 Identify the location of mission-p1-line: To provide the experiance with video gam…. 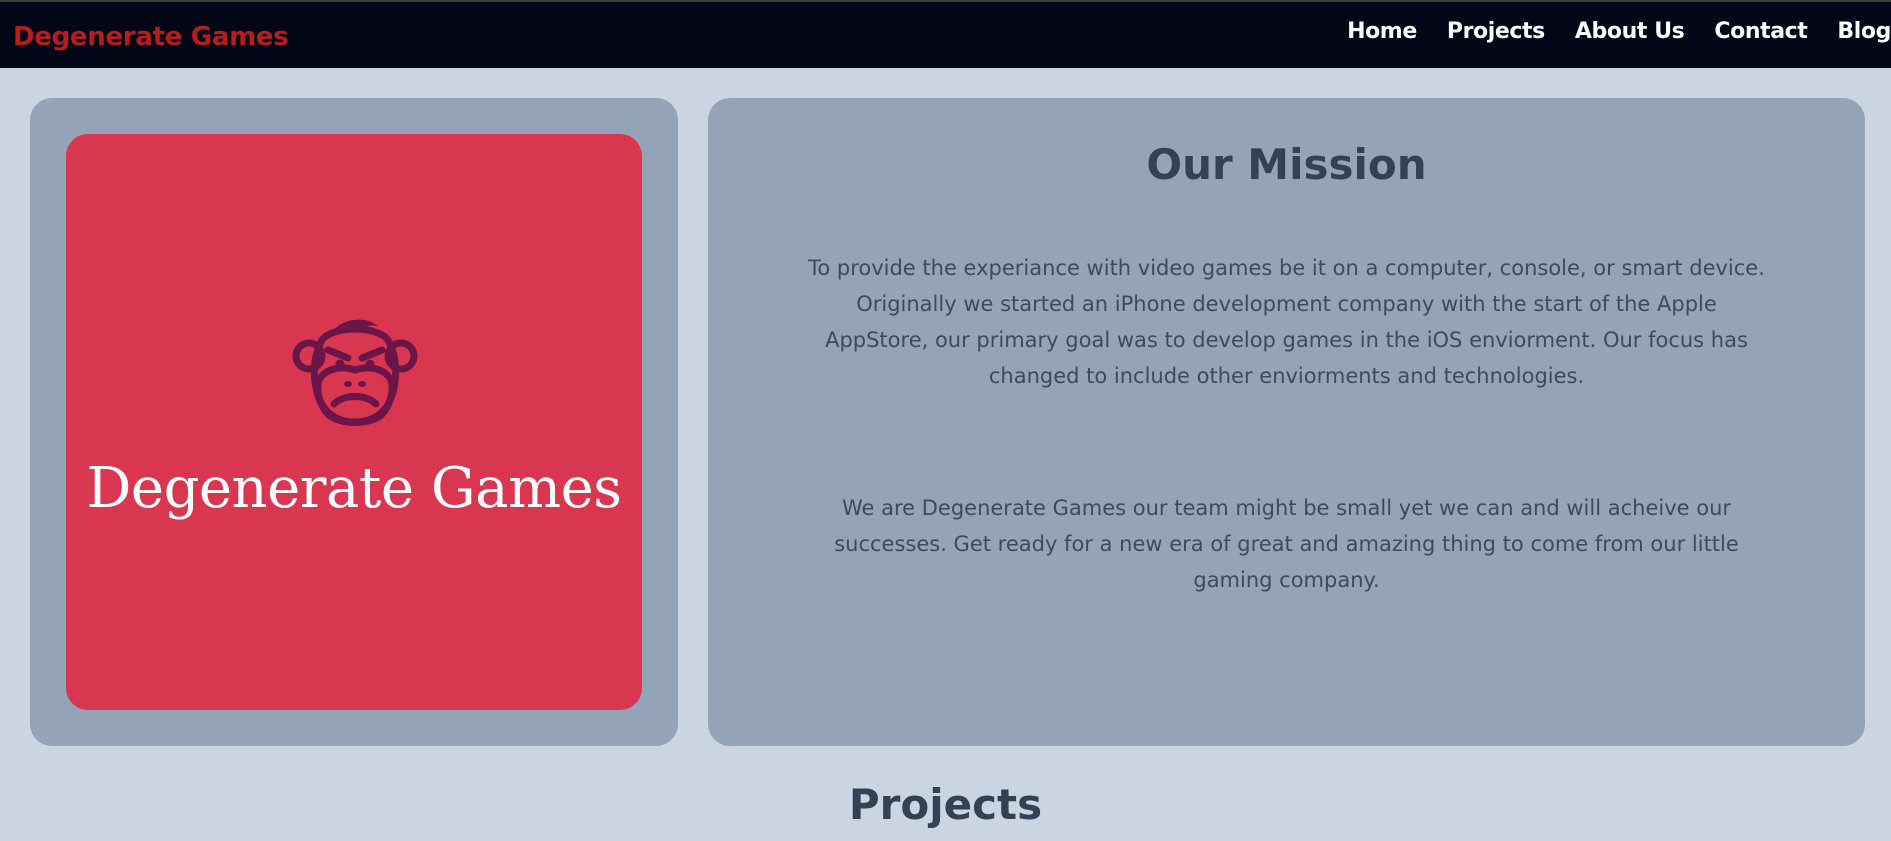
(1286, 268).